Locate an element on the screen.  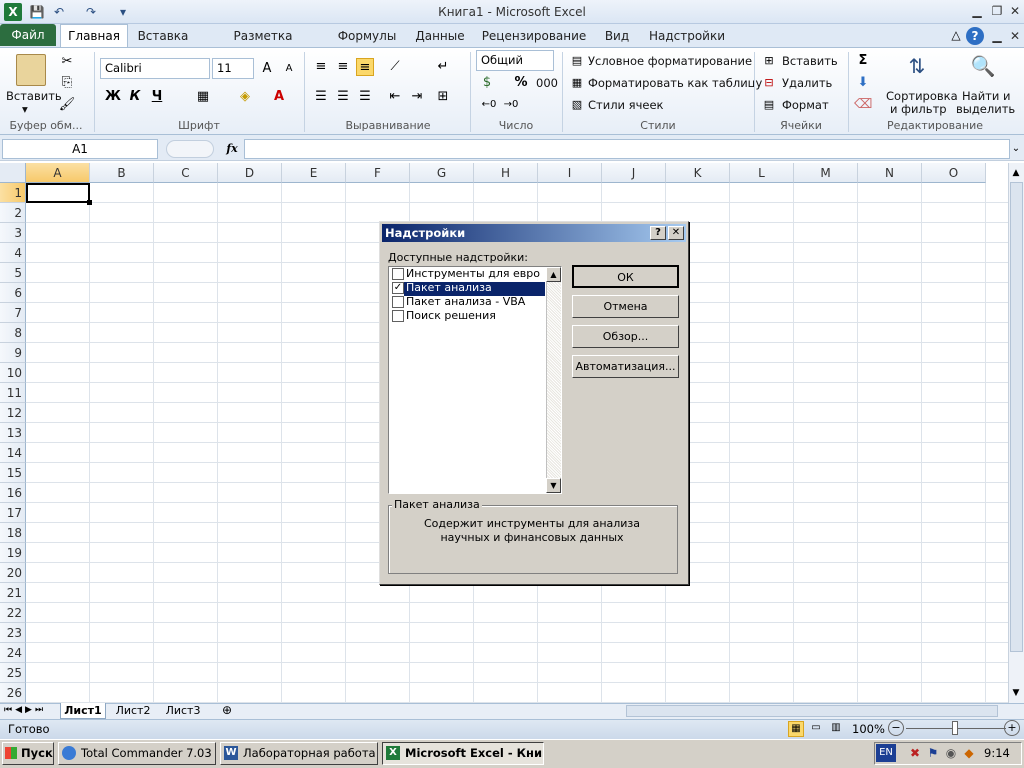
tray-volume-icon: ◉ is located at coordinates (951, 753).